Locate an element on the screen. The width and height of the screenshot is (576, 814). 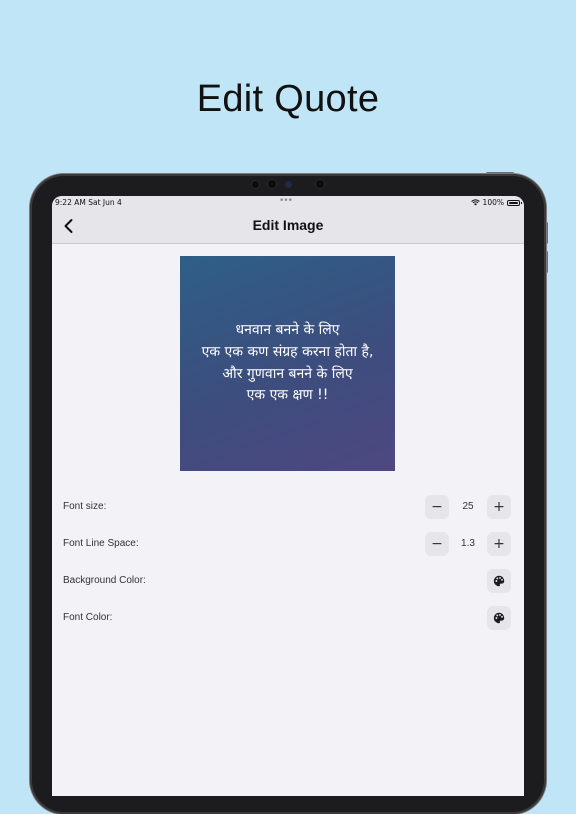
line-space-value: 1.3 is located at coordinates (468, 543).